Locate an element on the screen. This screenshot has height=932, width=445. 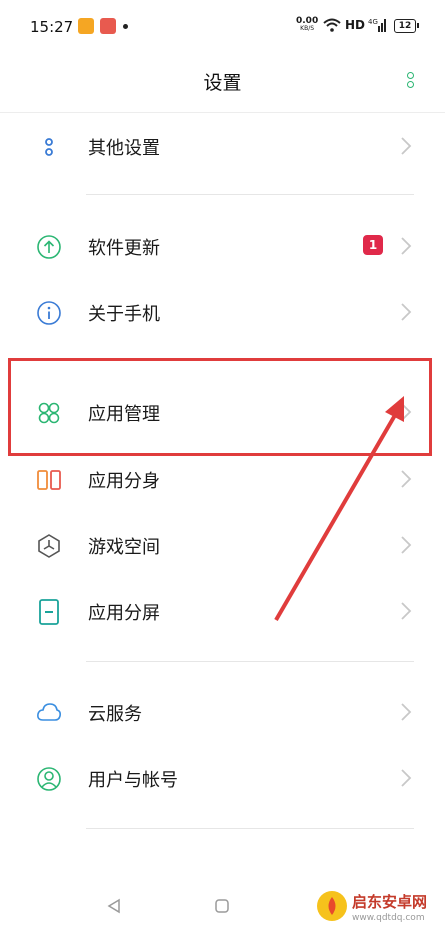
watermark-text: 启东安卓网 is located at coordinates (390, 902).